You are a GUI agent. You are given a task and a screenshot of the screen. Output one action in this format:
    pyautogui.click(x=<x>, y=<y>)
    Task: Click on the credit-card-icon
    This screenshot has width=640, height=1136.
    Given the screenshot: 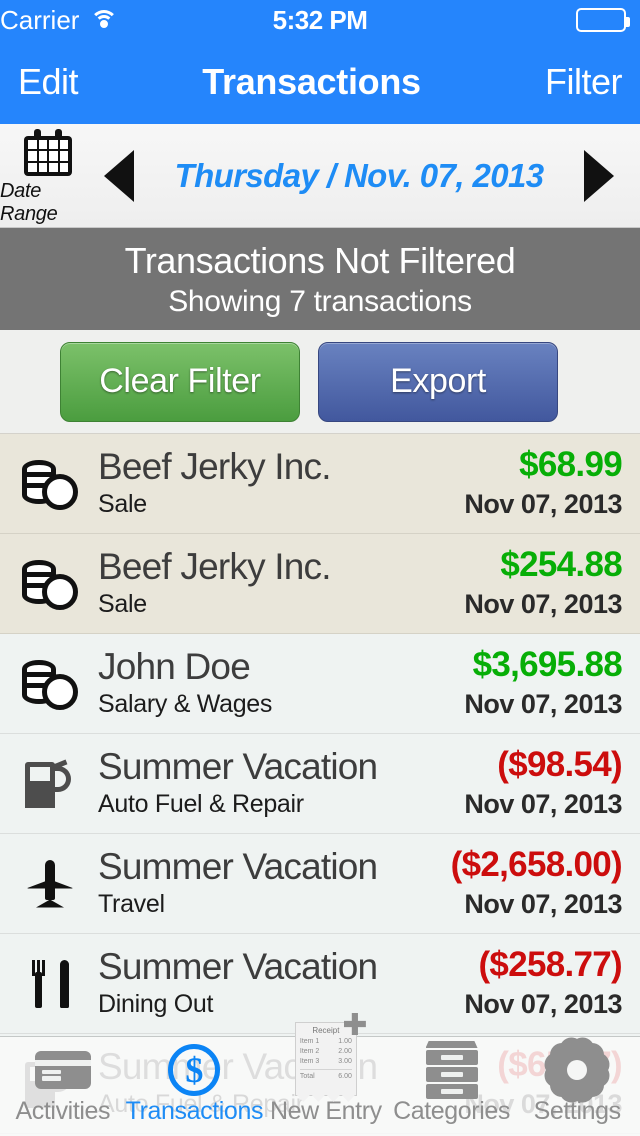 What is the action you would take?
    pyautogui.click(x=62, y=1070)
    